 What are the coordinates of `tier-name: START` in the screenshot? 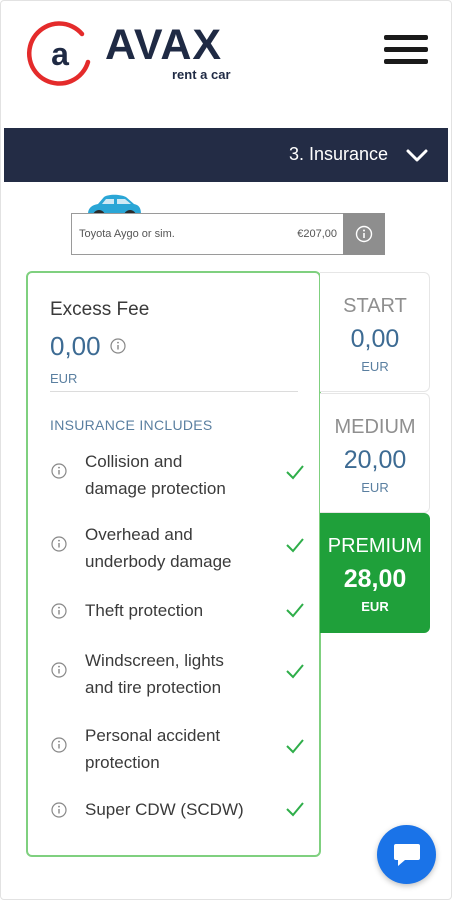 It's located at (375, 306).